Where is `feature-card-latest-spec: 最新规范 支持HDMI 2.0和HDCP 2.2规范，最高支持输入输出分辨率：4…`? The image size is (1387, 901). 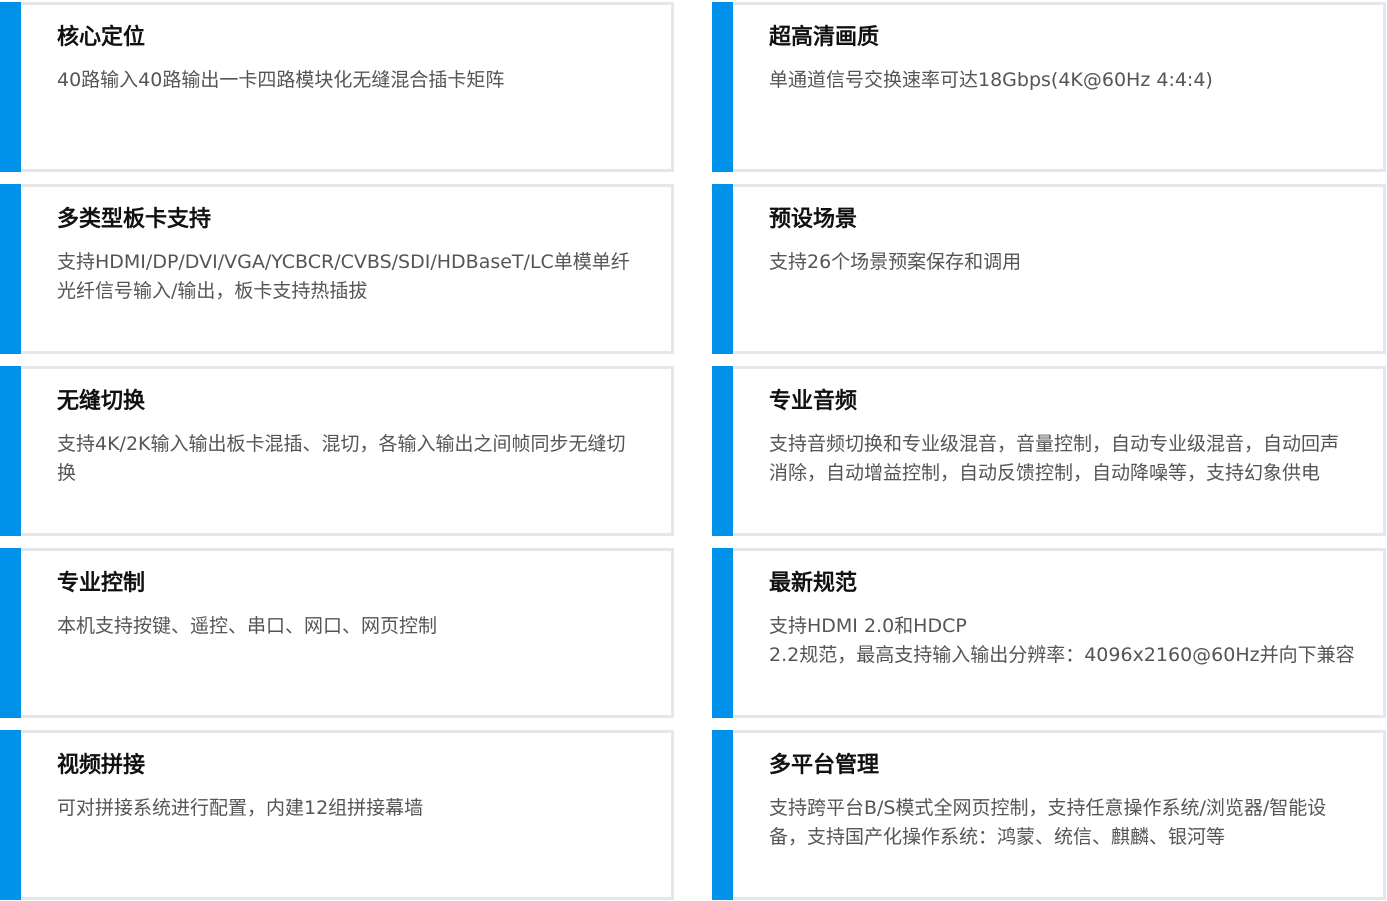 feature-card-latest-spec: 最新规范 支持HDMI 2.0和HDCP 2.2规范，最高支持输入输出分辨率：4… is located at coordinates (1049, 633).